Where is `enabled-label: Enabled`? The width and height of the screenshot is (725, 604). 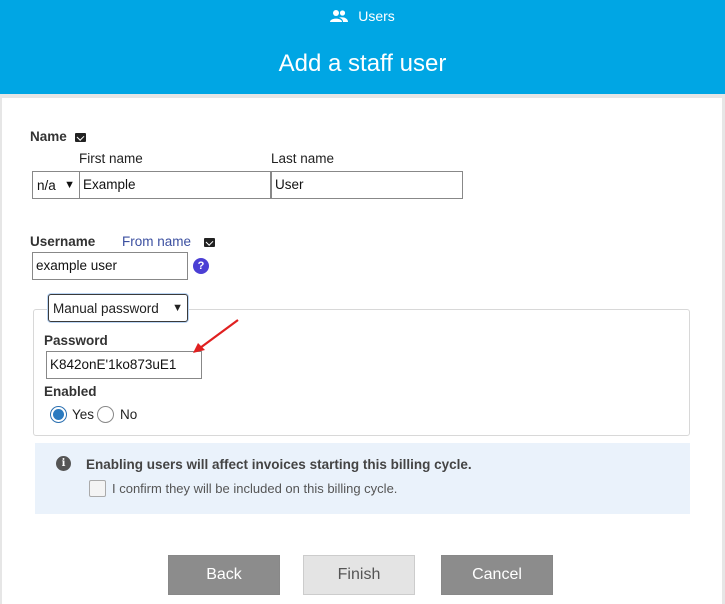
enabled-label: Enabled is located at coordinates (70, 391).